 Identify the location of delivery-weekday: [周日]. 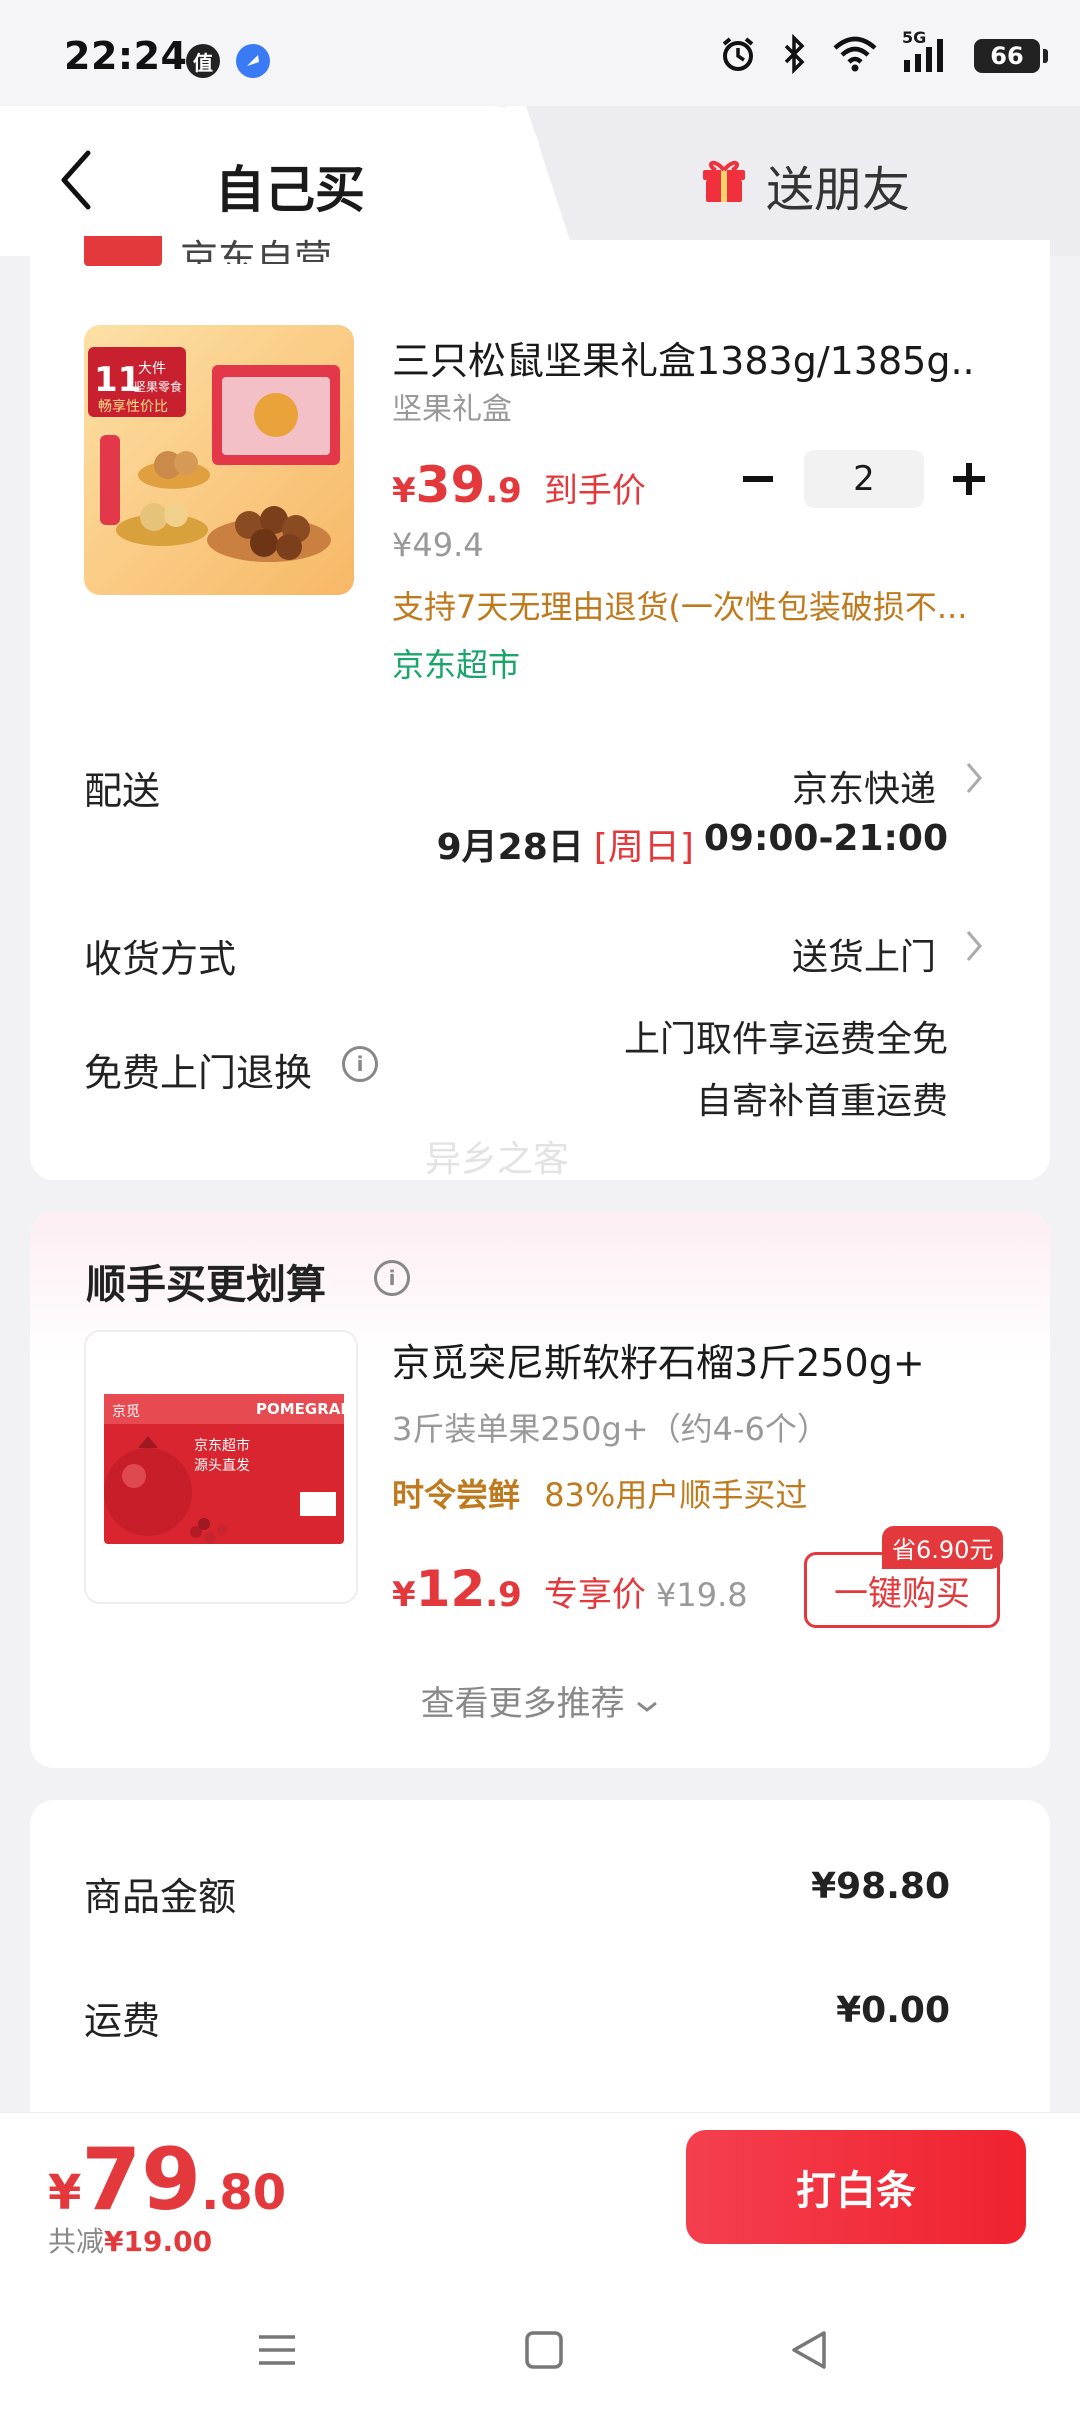
(643, 847).